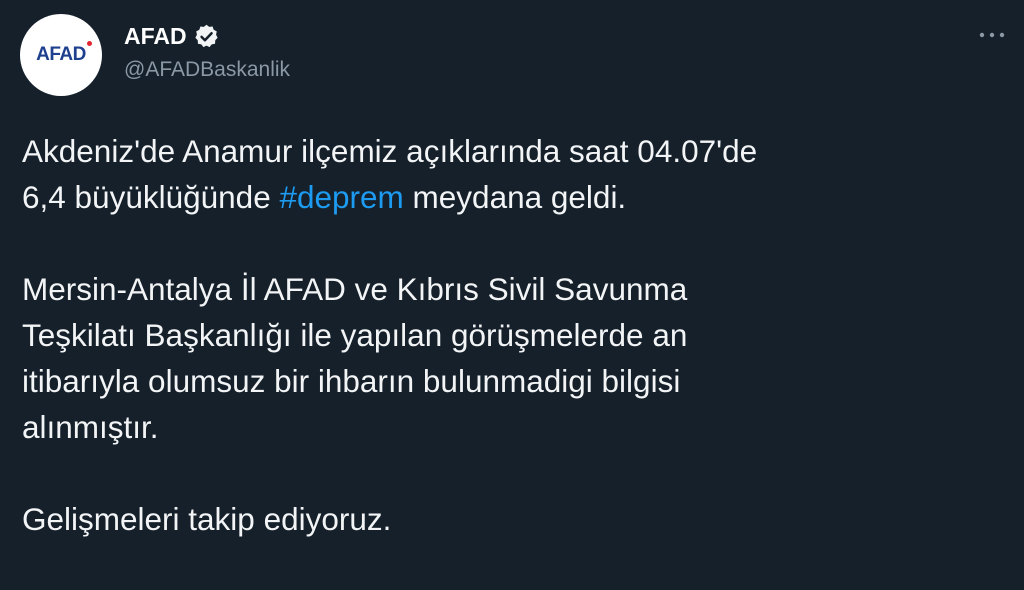 This screenshot has height=590, width=1024. What do you see at coordinates (90, 427) in the screenshot?
I see `tweet-line: alınmıştır.` at bounding box center [90, 427].